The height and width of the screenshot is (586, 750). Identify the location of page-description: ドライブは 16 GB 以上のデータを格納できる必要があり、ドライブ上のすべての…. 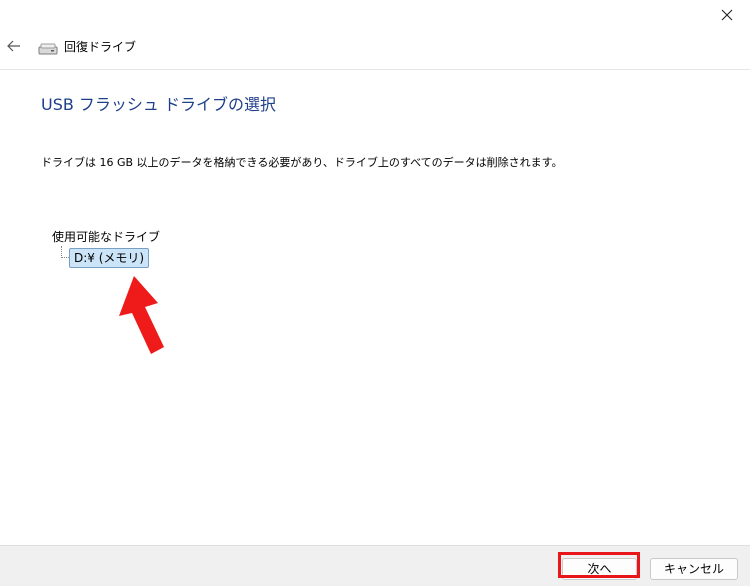
(302, 162).